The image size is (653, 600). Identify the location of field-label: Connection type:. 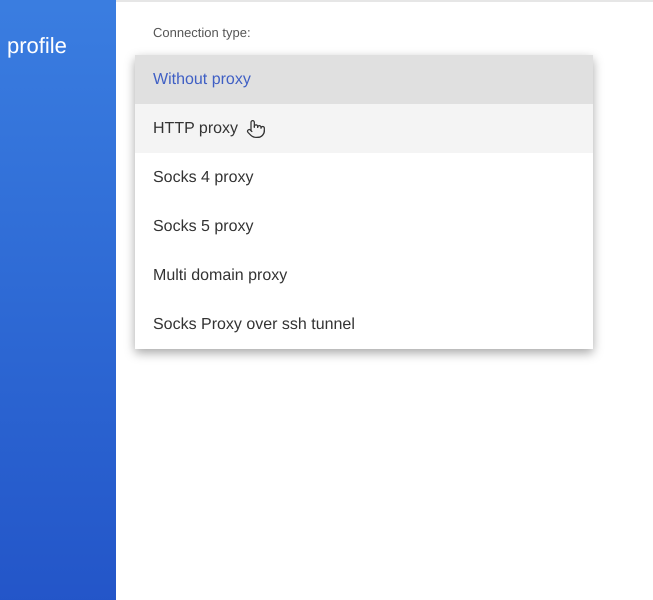
(202, 33).